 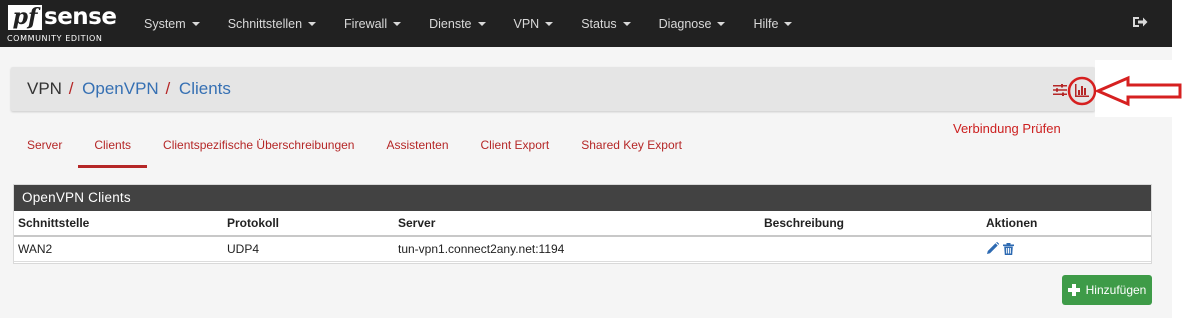 What do you see at coordinates (80, 17) in the screenshot?
I see `logo-sense-text: sense` at bounding box center [80, 17].